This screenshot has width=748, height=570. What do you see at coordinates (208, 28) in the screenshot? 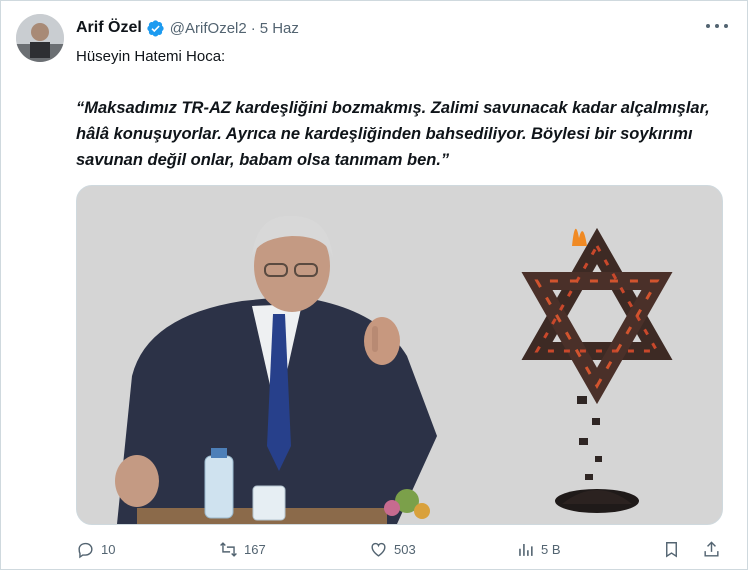
I see `author-handle: @ArifOzel2` at bounding box center [208, 28].